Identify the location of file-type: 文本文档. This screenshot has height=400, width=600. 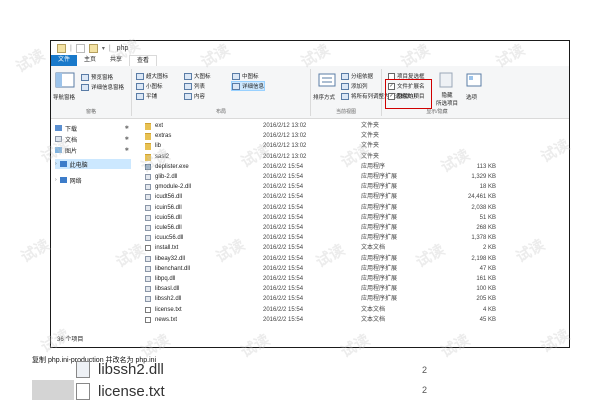
(373, 319).